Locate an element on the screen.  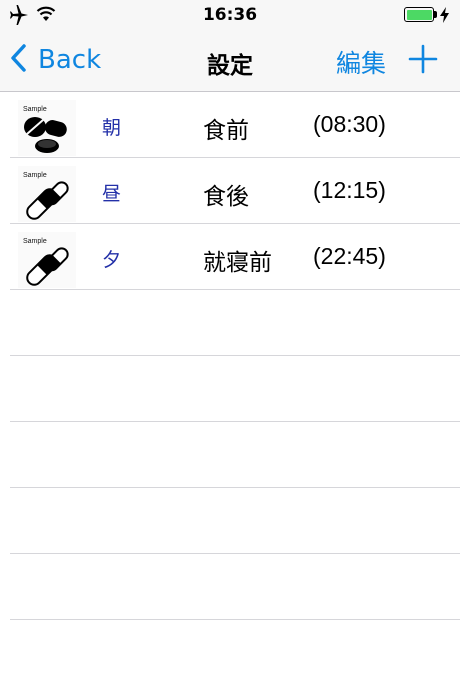
dosing-timing: 食後 is located at coordinates (226, 197).